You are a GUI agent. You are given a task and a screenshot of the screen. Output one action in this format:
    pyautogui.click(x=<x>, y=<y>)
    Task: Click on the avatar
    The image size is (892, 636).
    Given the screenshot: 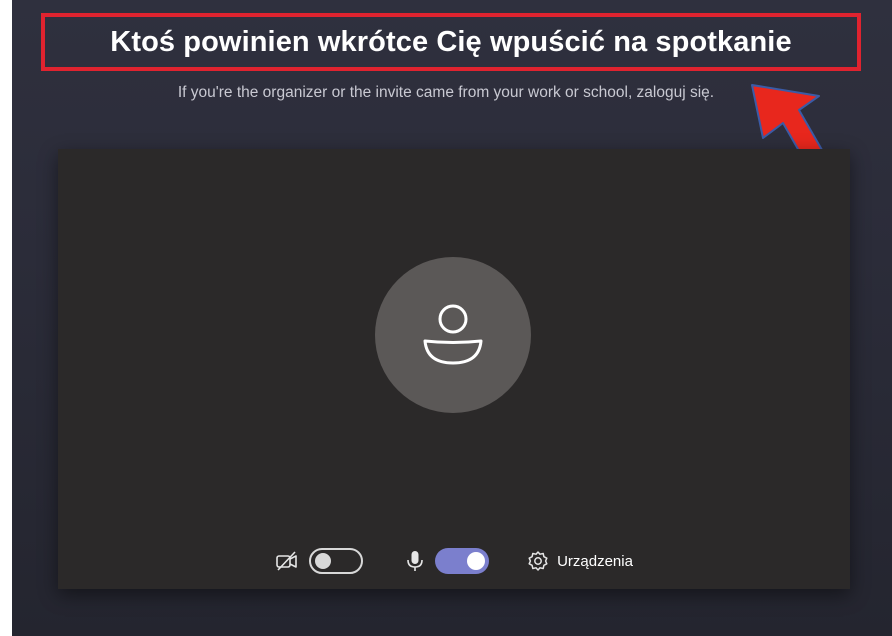 What is the action you would take?
    pyautogui.click(x=453, y=335)
    